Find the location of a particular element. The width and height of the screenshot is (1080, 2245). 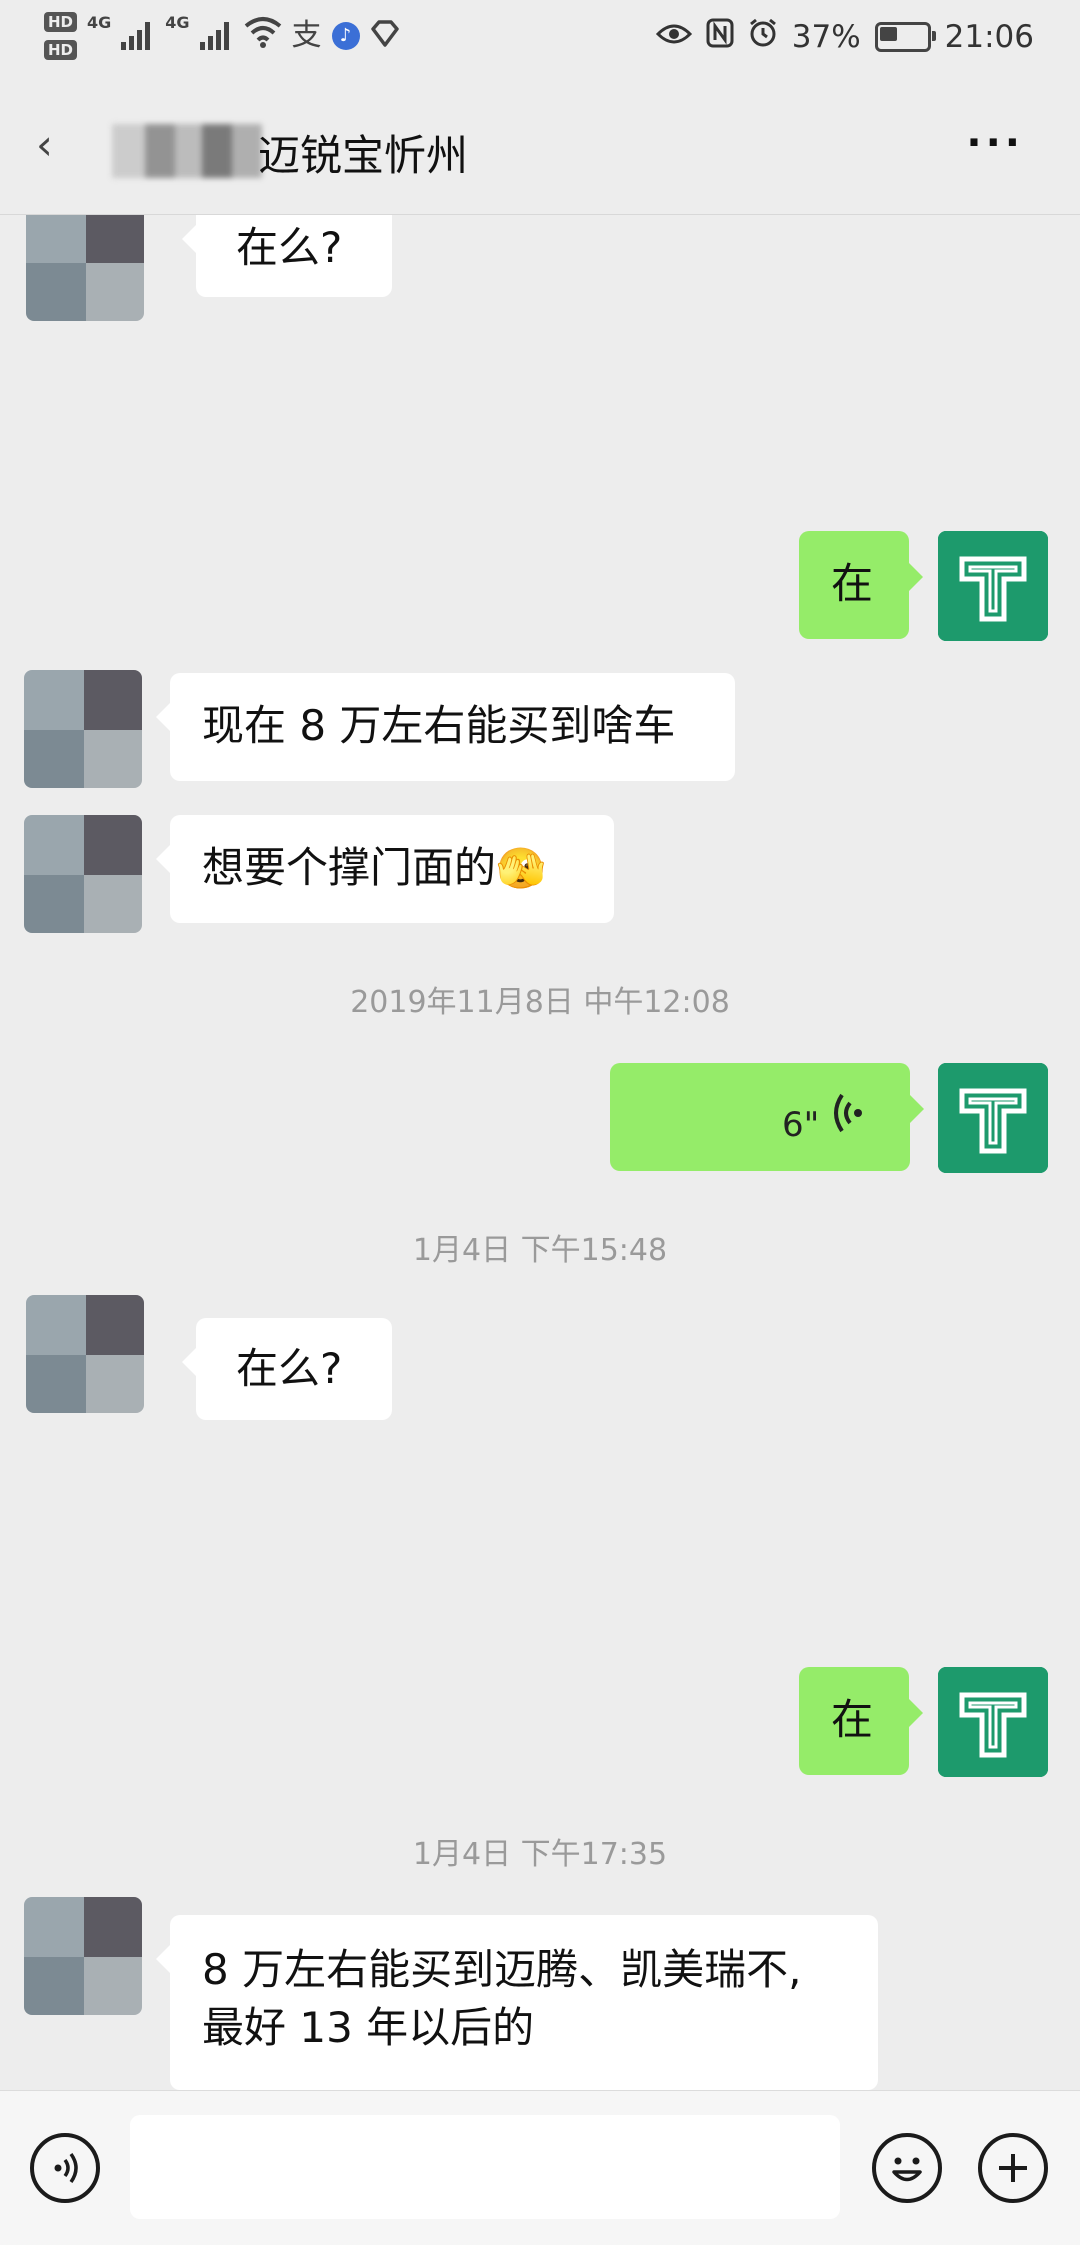

input-bar is located at coordinates (540, 2167).